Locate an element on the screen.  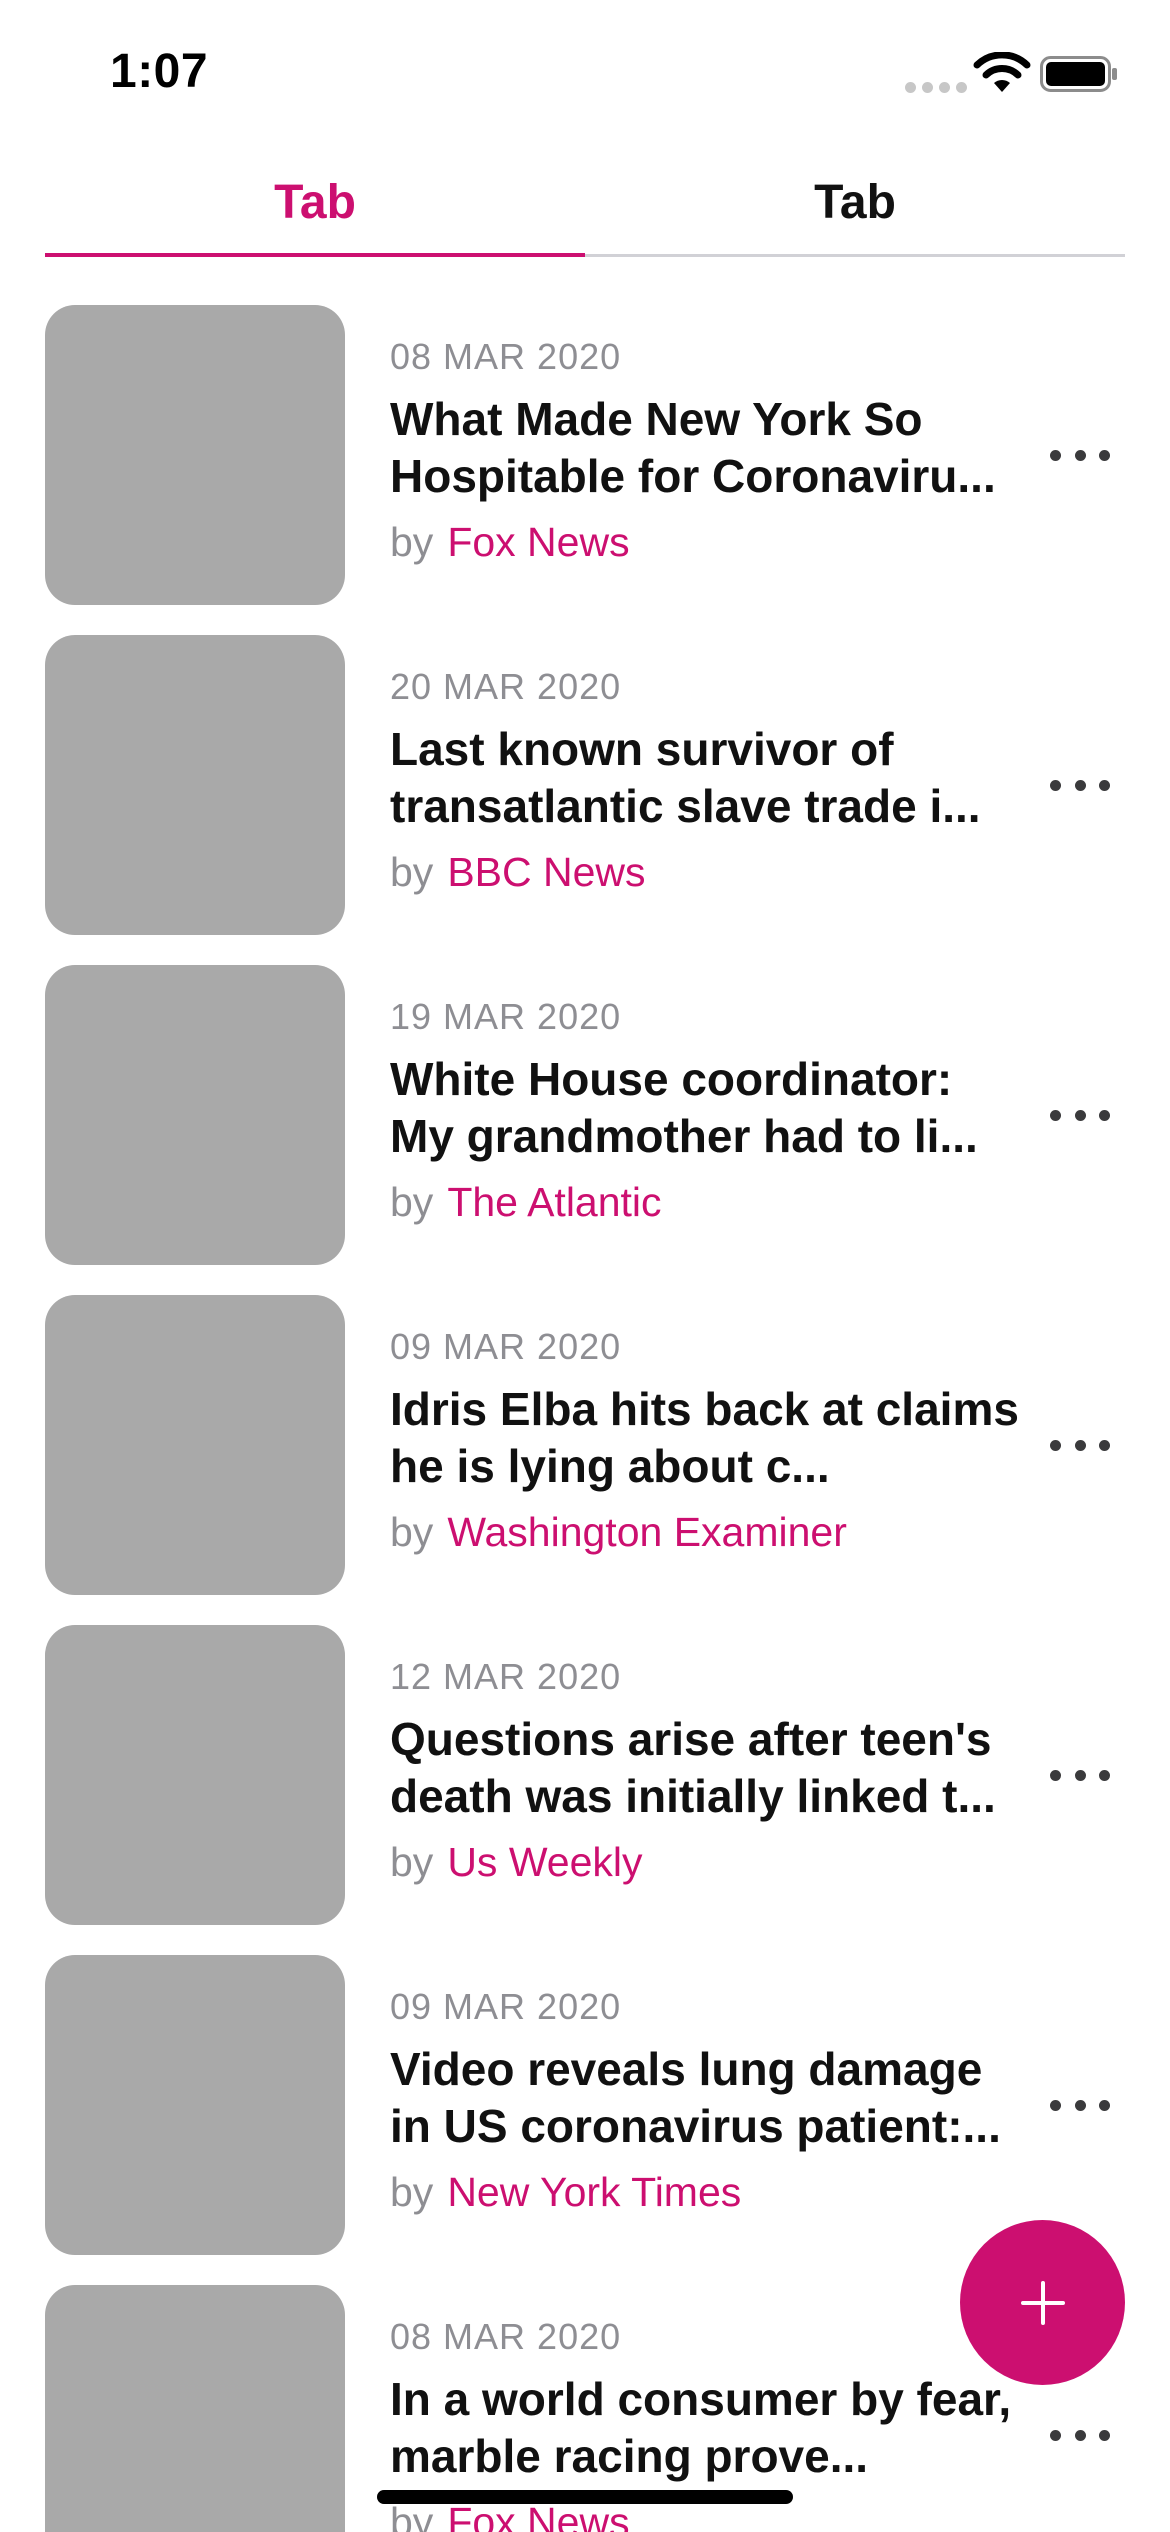
home-indicator is located at coordinates (585, 2497).